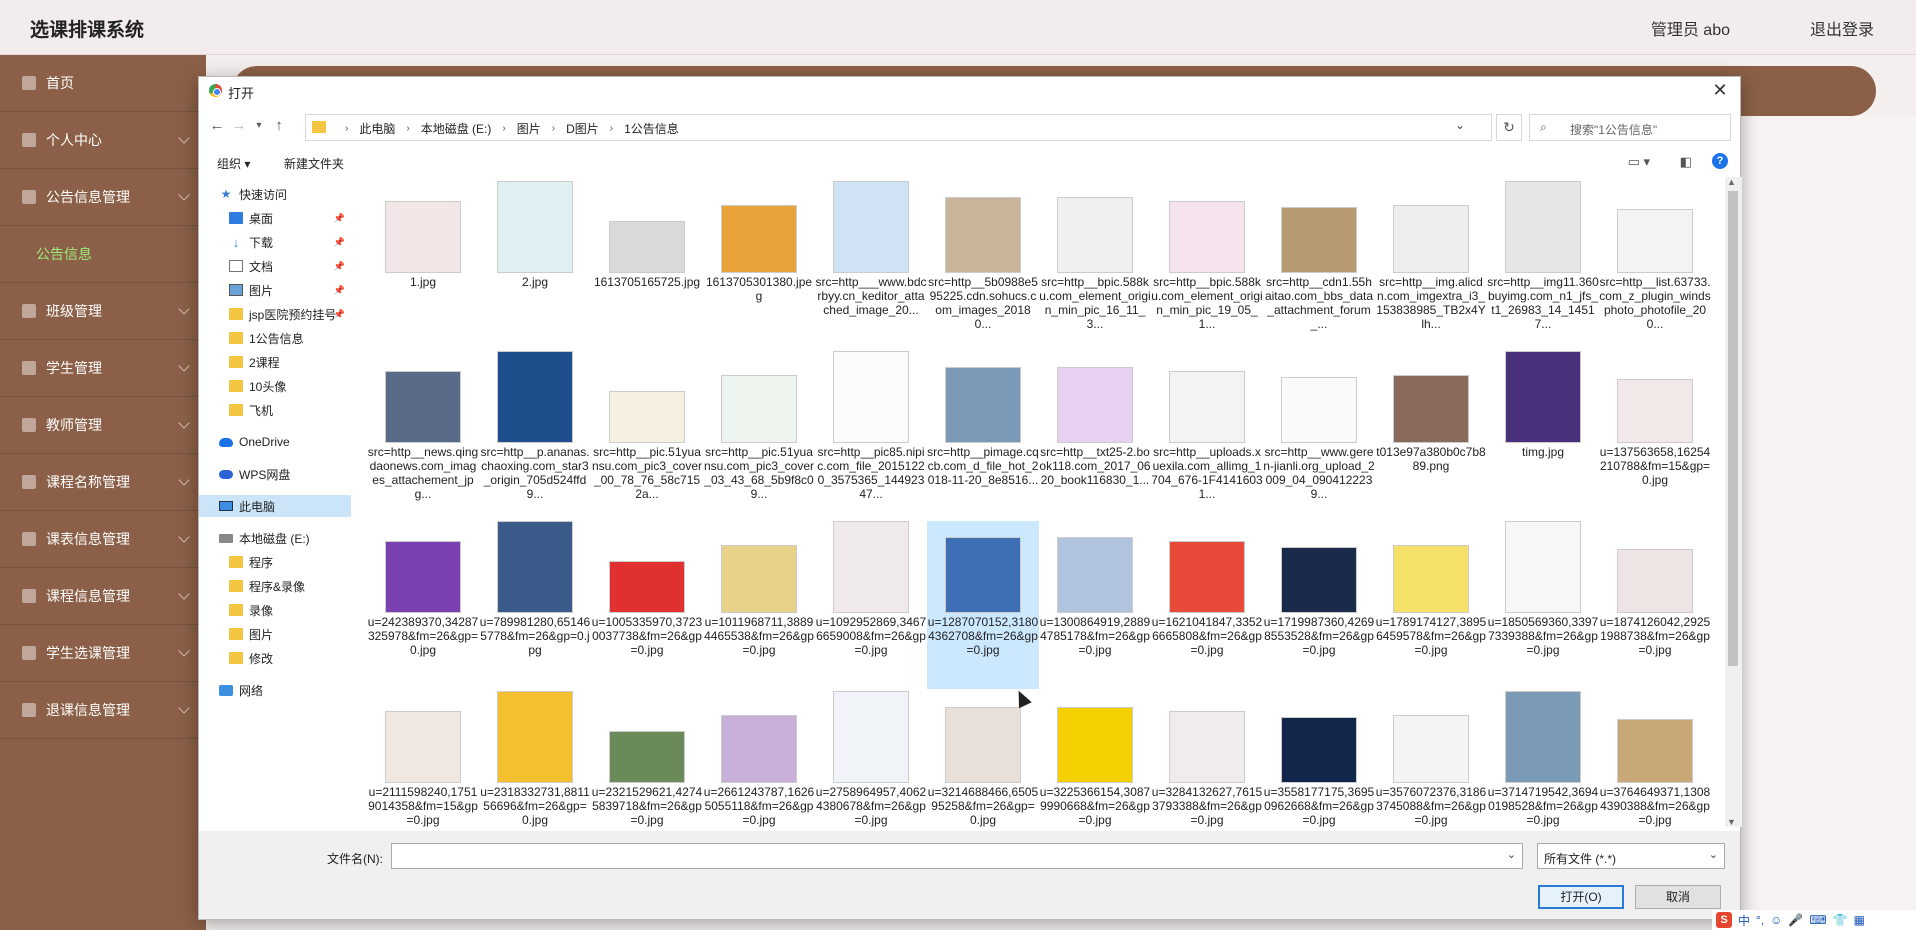 The image size is (1916, 930). I want to click on ime-item: ⌨, so click(1817, 920).